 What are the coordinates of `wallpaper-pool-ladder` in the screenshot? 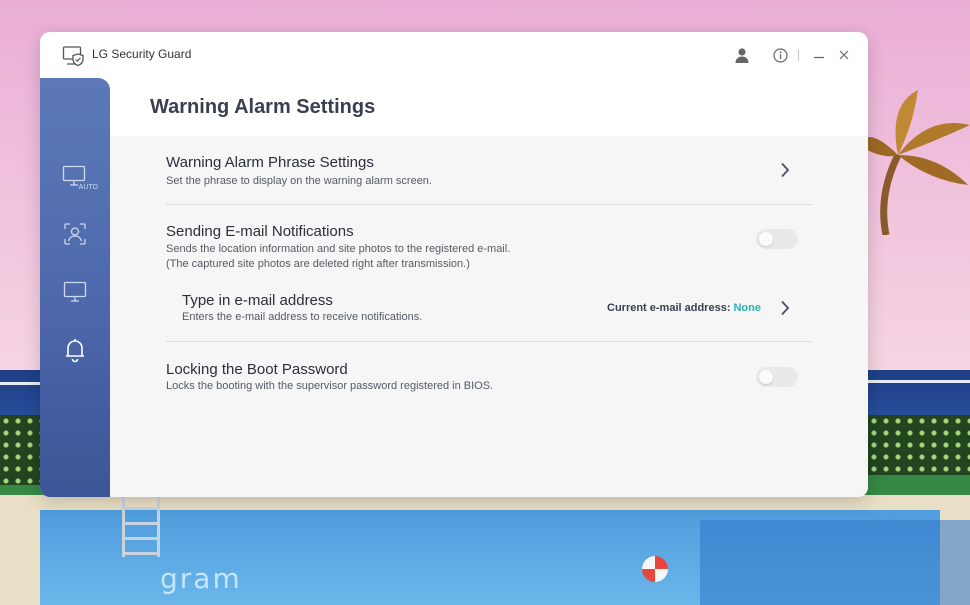 It's located at (141, 526).